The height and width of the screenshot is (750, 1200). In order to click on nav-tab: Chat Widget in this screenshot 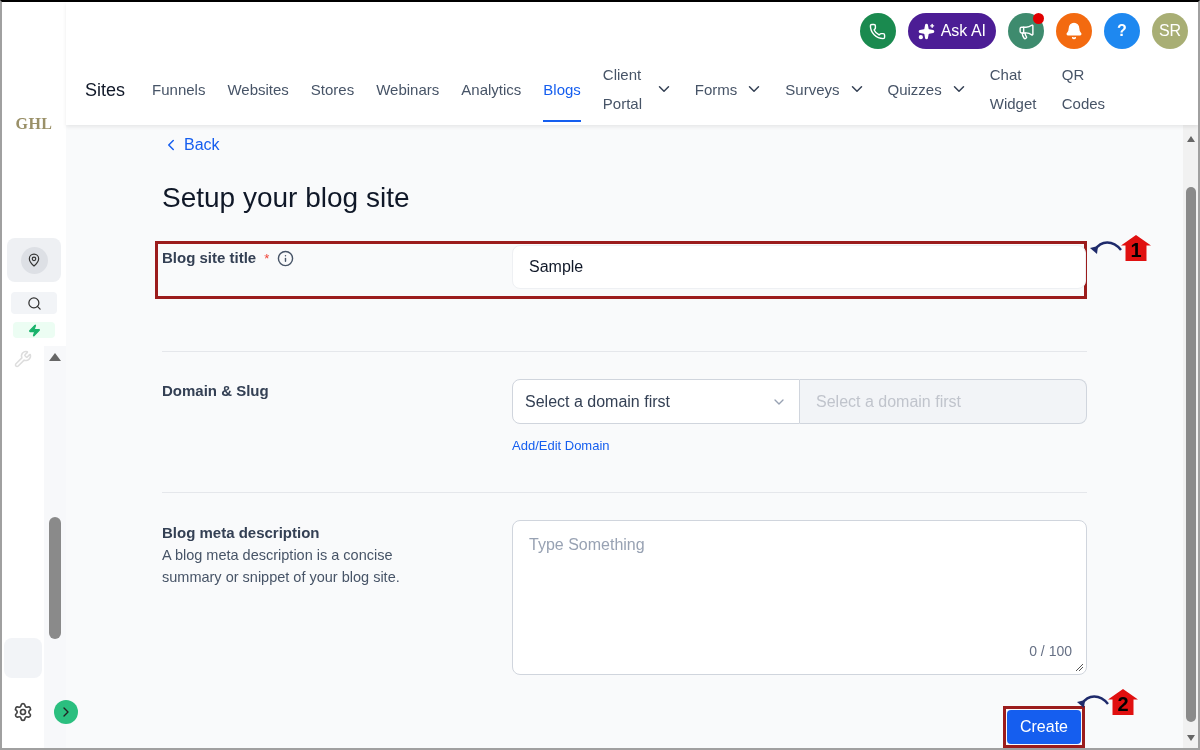, I will do `click(1014, 90)`.